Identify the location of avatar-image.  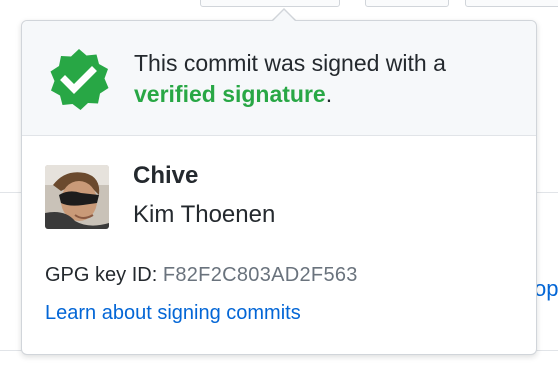
(77, 197).